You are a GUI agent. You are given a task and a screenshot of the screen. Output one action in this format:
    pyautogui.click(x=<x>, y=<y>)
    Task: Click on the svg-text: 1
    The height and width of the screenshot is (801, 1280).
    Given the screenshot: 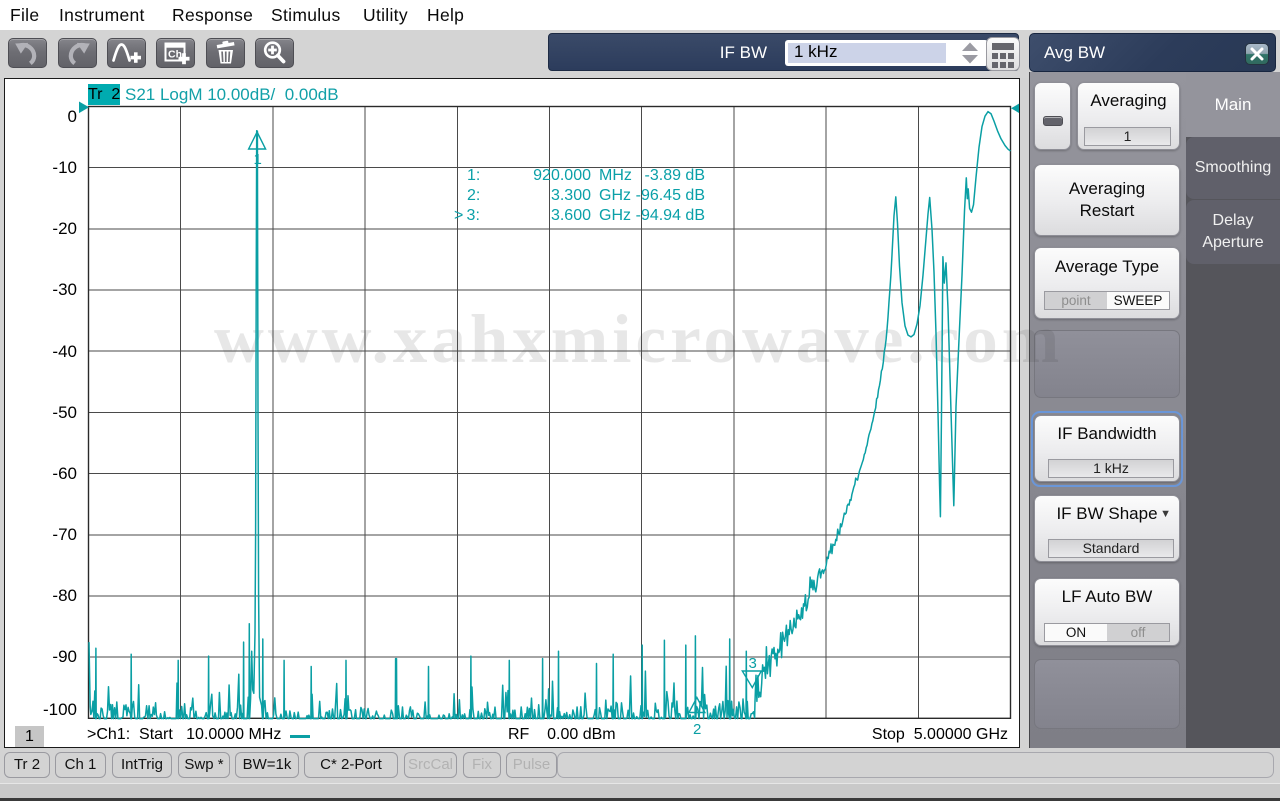 What is the action you would take?
    pyautogui.click(x=258, y=159)
    